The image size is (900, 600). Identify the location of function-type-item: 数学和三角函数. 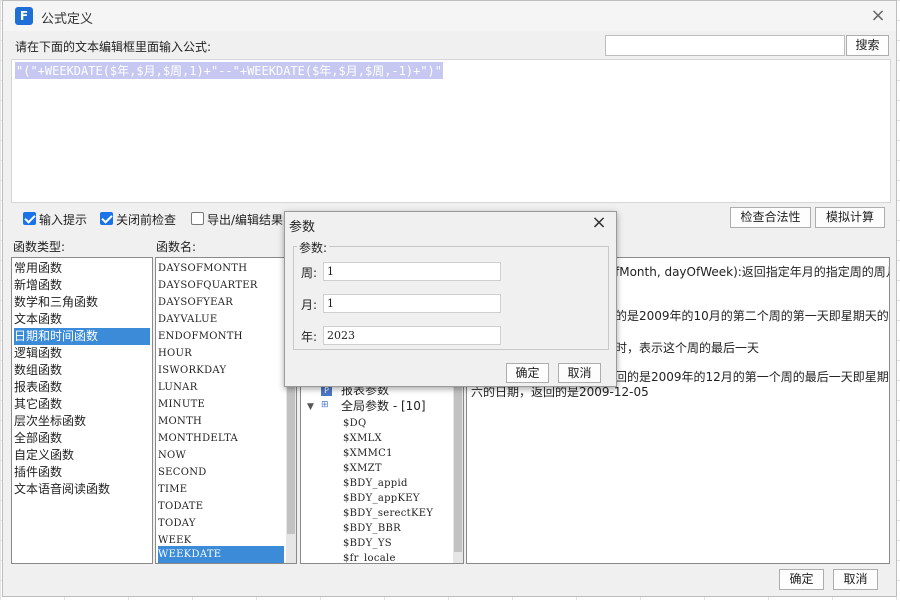
(82, 302).